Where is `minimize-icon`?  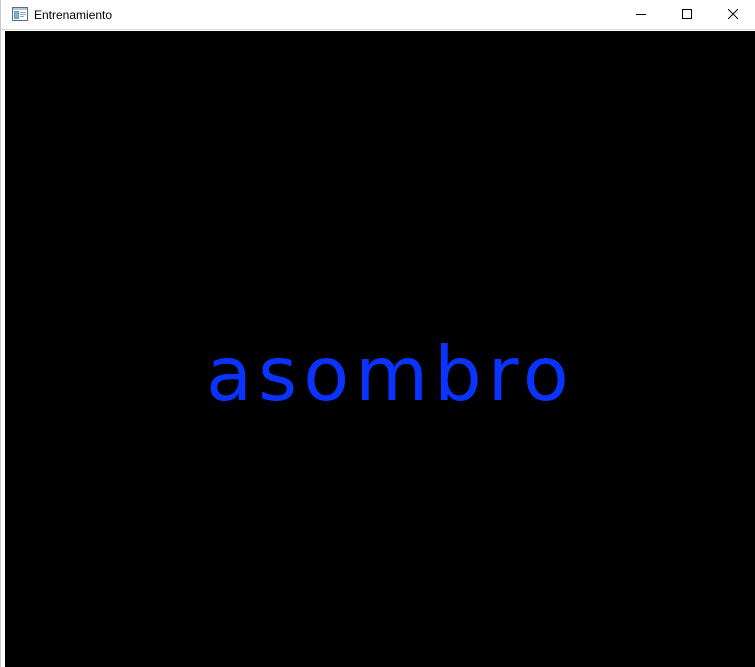 minimize-icon is located at coordinates (641, 15).